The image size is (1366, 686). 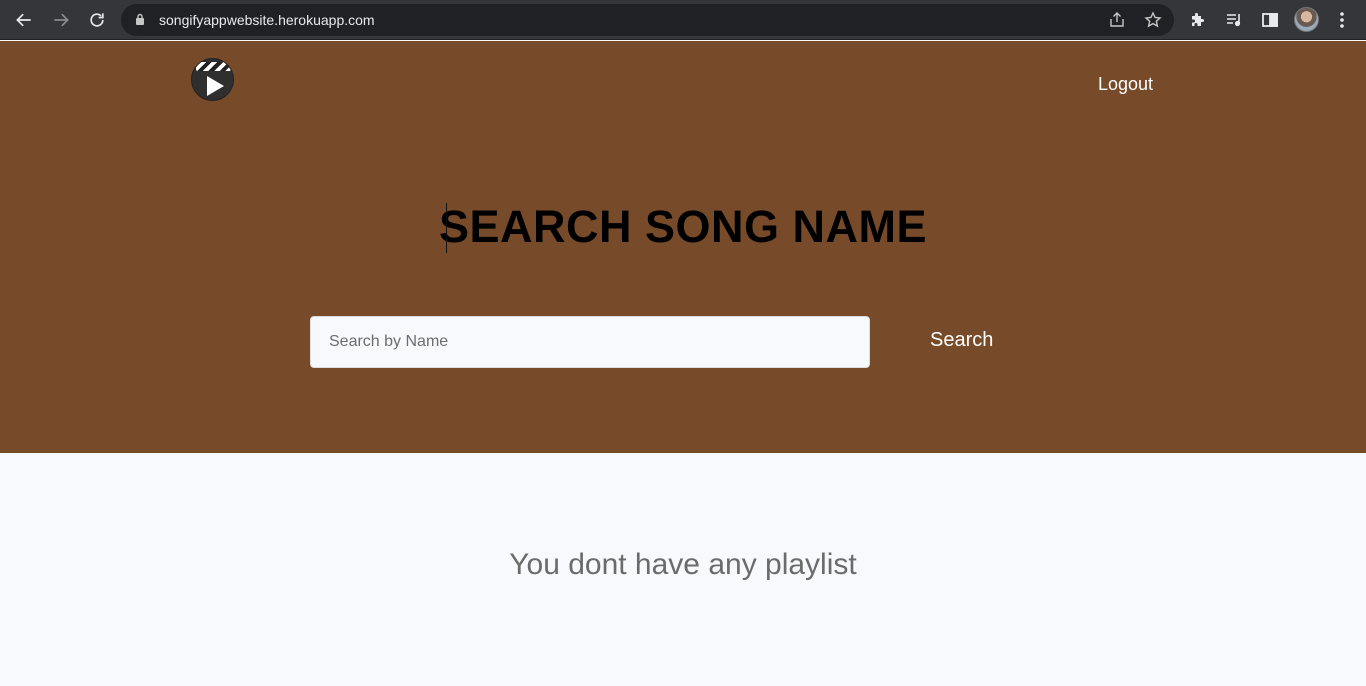 What do you see at coordinates (590, 342) in the screenshot?
I see `song-search-input` at bounding box center [590, 342].